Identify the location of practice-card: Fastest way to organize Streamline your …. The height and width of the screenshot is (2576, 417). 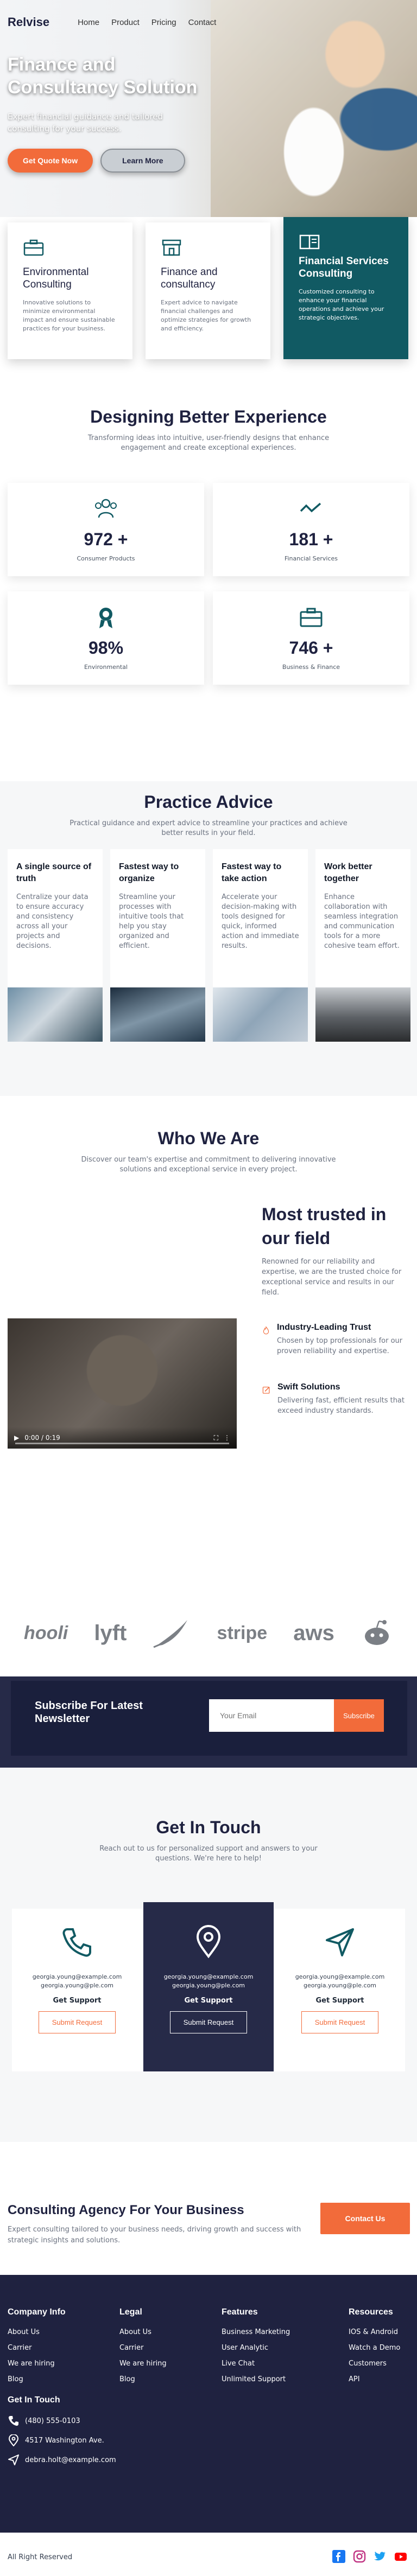
(157, 918).